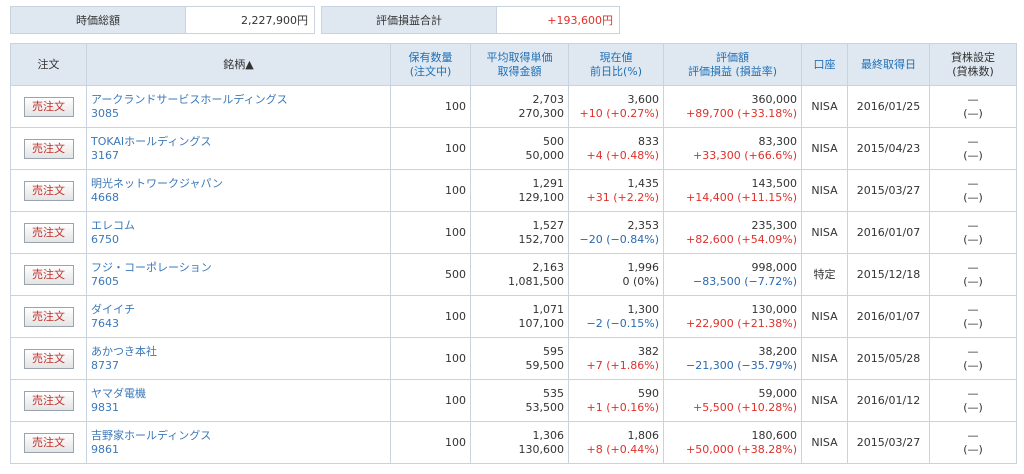 The image size is (1024, 474). I want to click on price-change: +7 (+1.86%), so click(622, 365).